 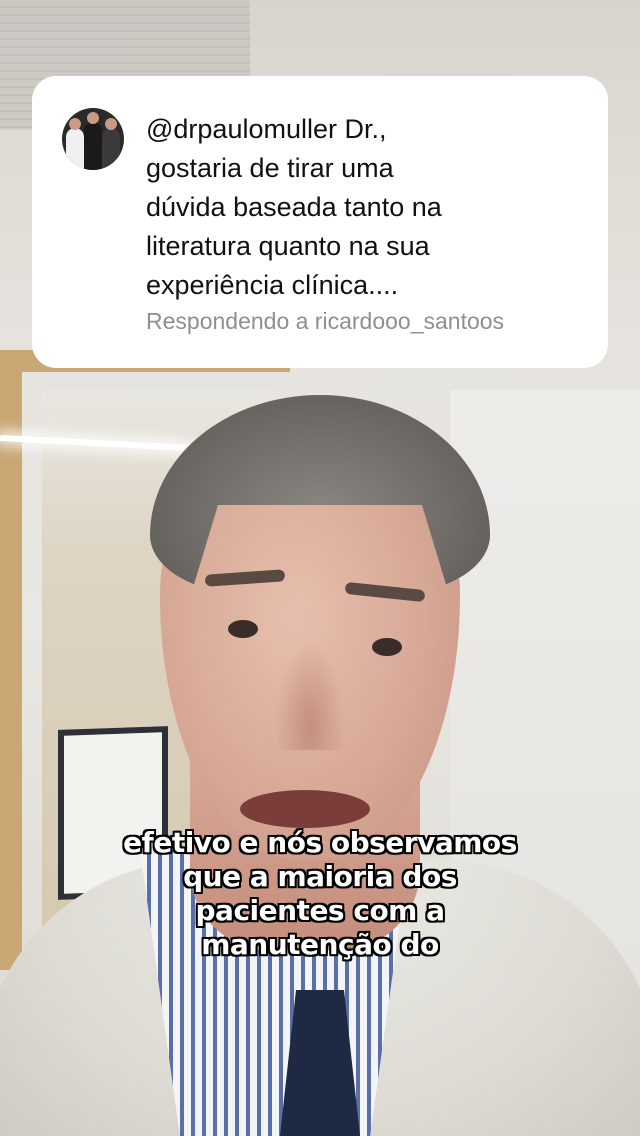 What do you see at coordinates (270, 168) in the screenshot?
I see `reply-message-line: gostaria de tirar uma` at bounding box center [270, 168].